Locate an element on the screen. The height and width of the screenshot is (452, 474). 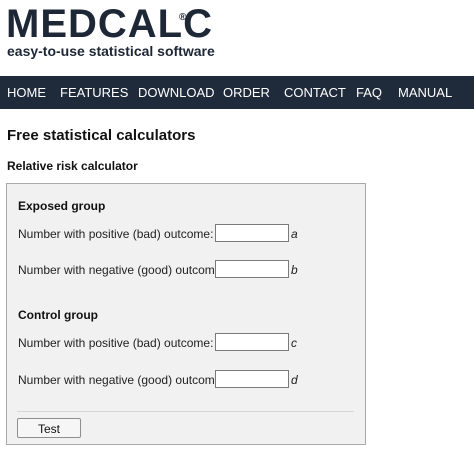
exposed-negative-input is located at coordinates (252, 269).